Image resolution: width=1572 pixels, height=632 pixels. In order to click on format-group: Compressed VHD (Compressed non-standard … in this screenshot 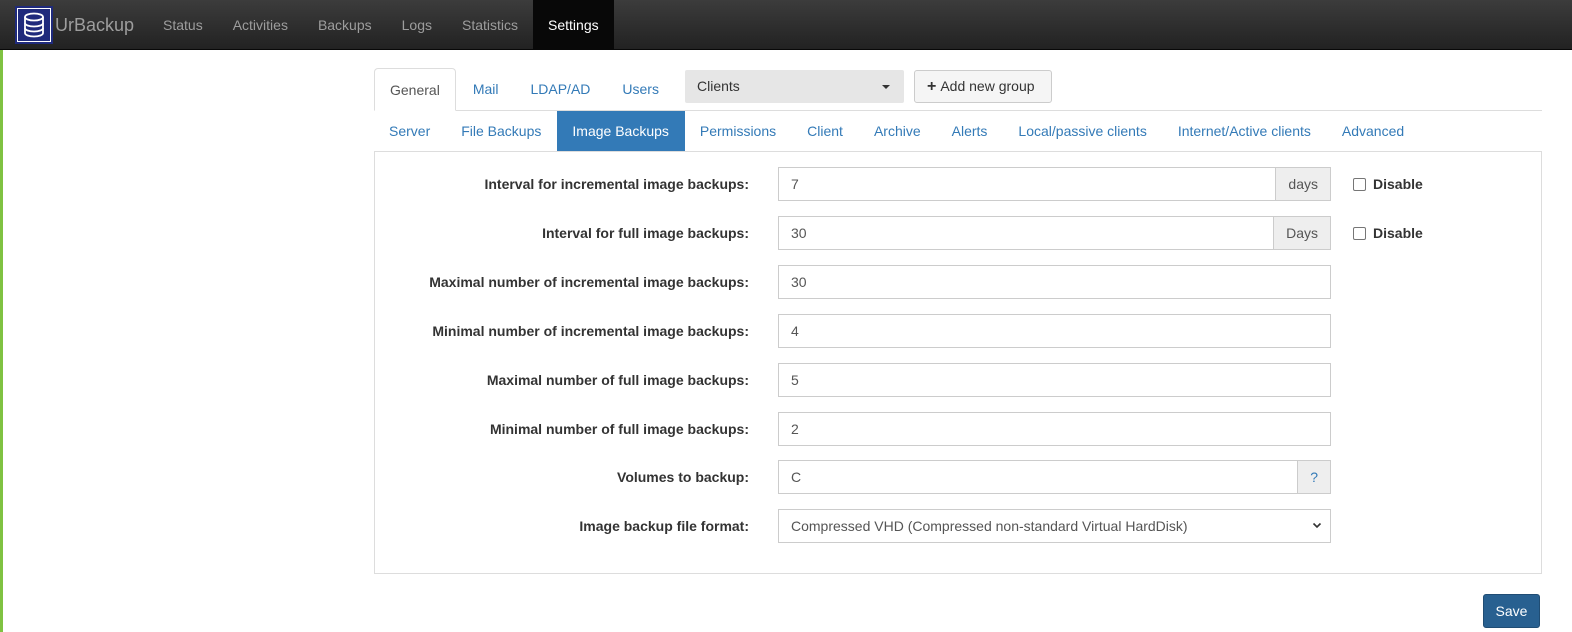, I will do `click(1054, 526)`.